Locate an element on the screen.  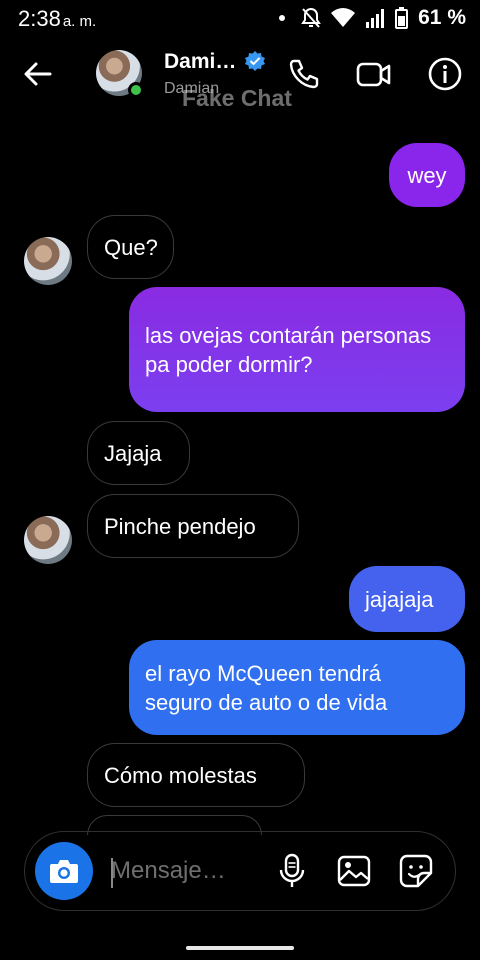
battery-icon is located at coordinates (402, 18).